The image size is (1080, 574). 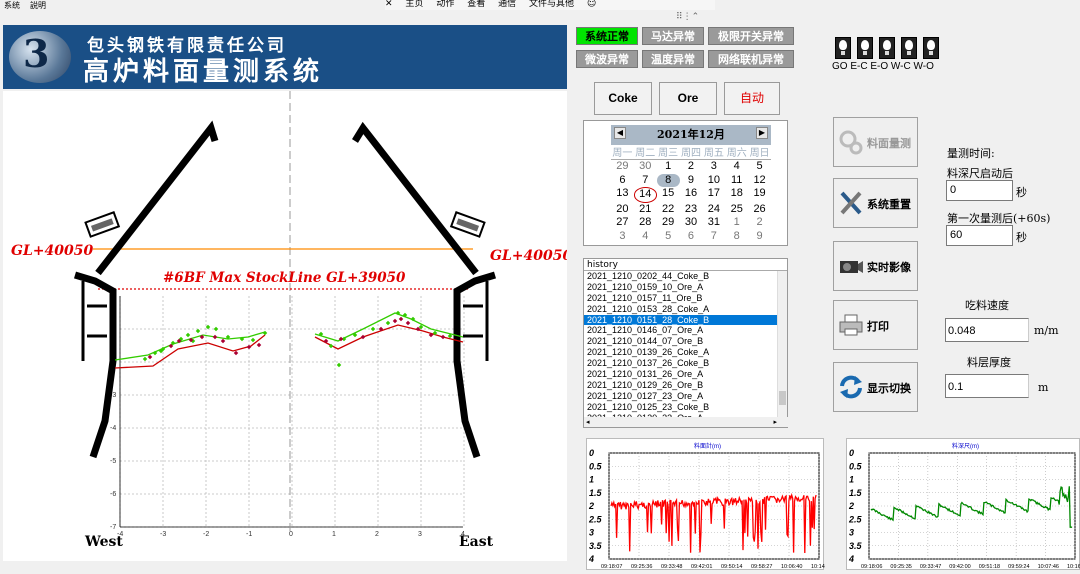 I want to click on history-item: 2021_1210_0202_44_Coke_B, so click(x=685, y=276).